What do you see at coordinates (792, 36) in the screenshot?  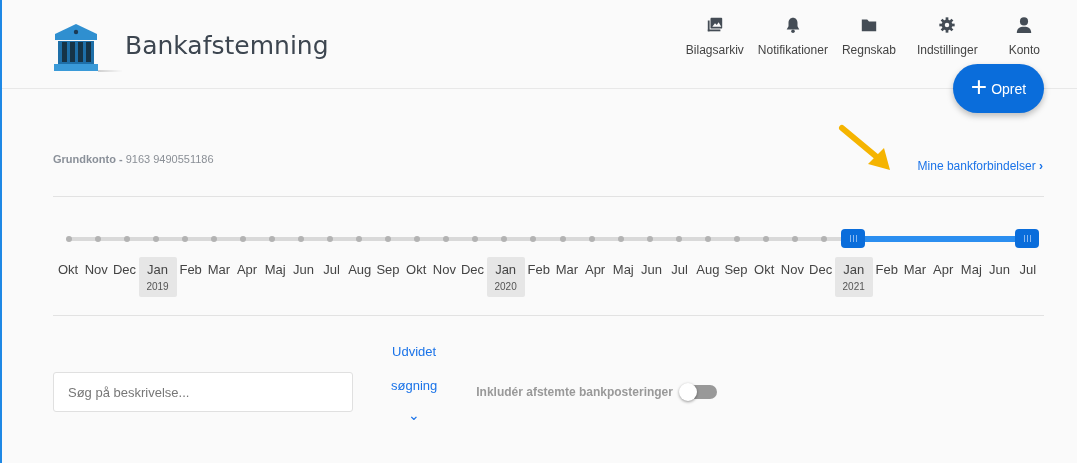 I see `nav-link: Notifikationer` at bounding box center [792, 36].